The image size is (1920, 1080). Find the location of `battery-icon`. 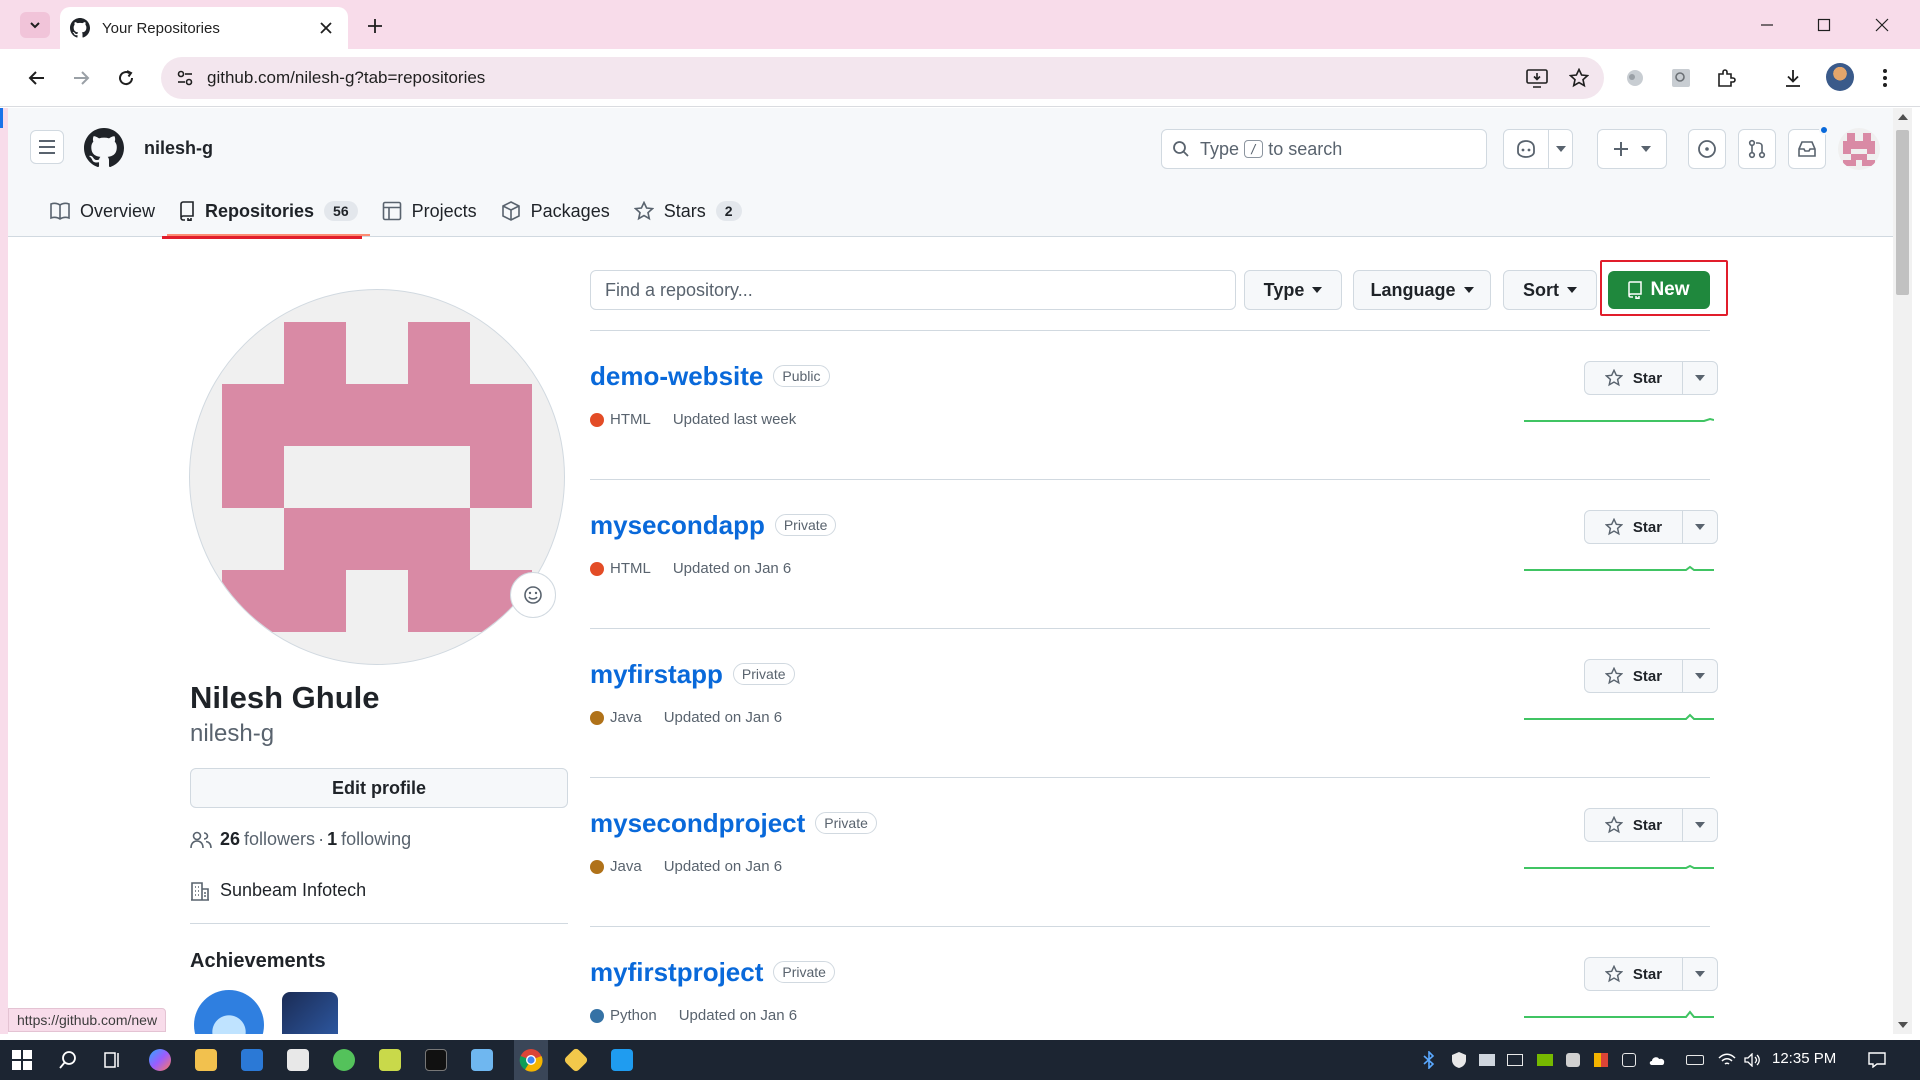

battery-icon is located at coordinates (1695, 1060).